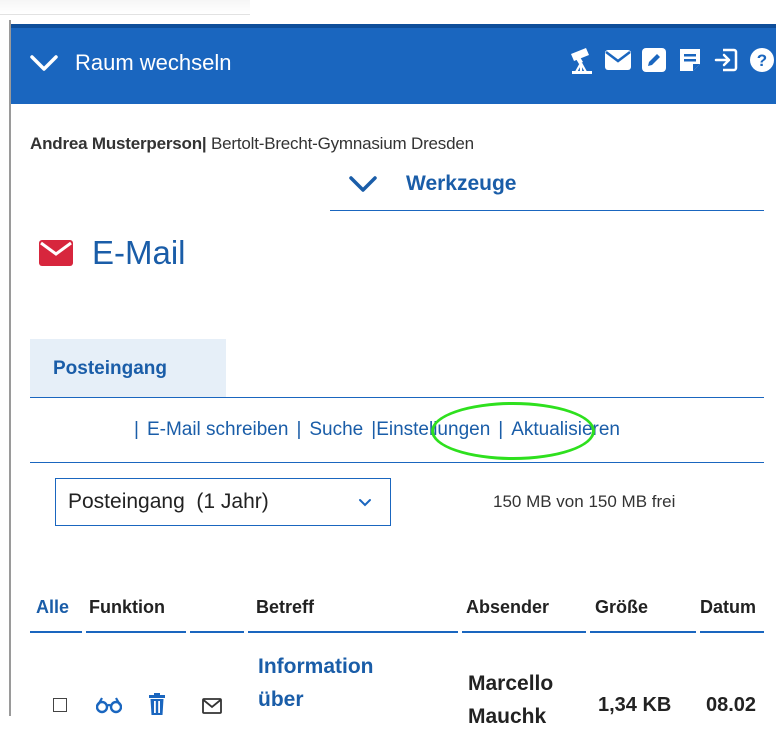 The width and height of the screenshot is (776, 733). Describe the element at coordinates (10, 368) in the screenshot. I see `left-frame-border` at that location.